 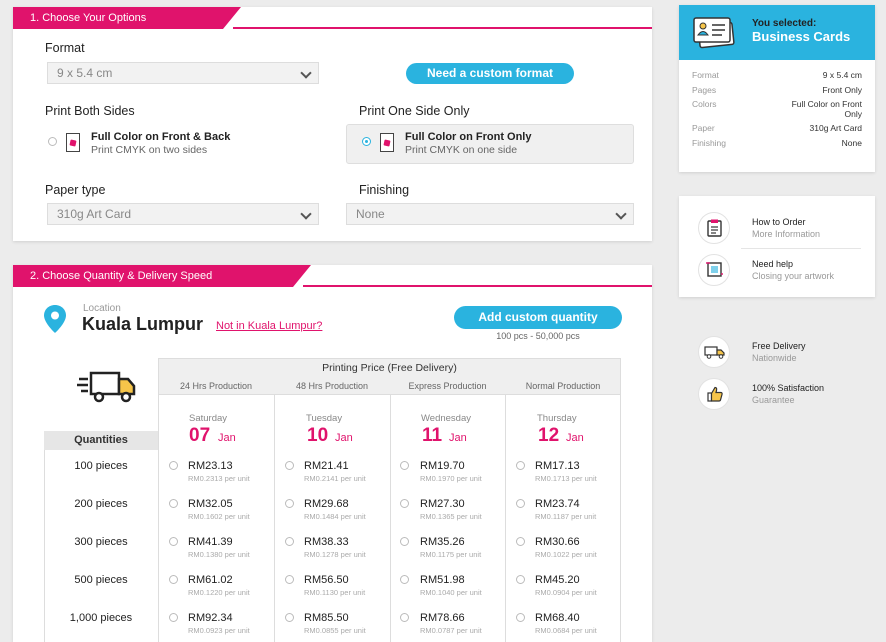 What do you see at coordinates (326, 504) in the screenshot?
I see `price-value: RM29.68` at bounding box center [326, 504].